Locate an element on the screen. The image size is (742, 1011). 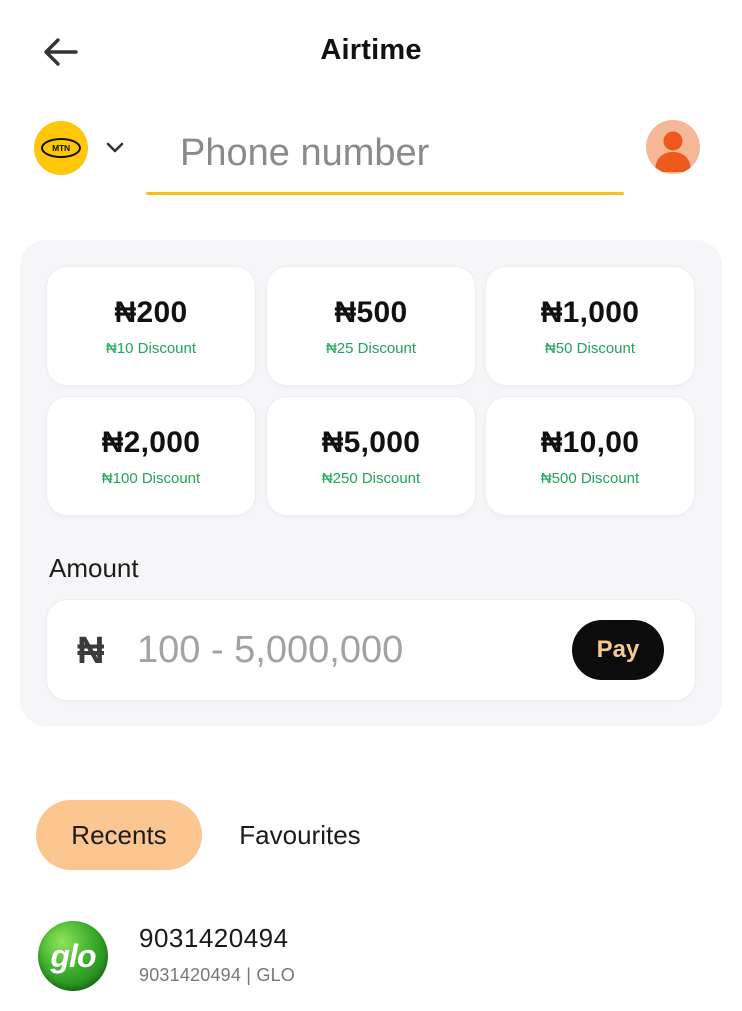
quick-amount-10000: ₦10,00 ₦500 Discount is located at coordinates (590, 456).